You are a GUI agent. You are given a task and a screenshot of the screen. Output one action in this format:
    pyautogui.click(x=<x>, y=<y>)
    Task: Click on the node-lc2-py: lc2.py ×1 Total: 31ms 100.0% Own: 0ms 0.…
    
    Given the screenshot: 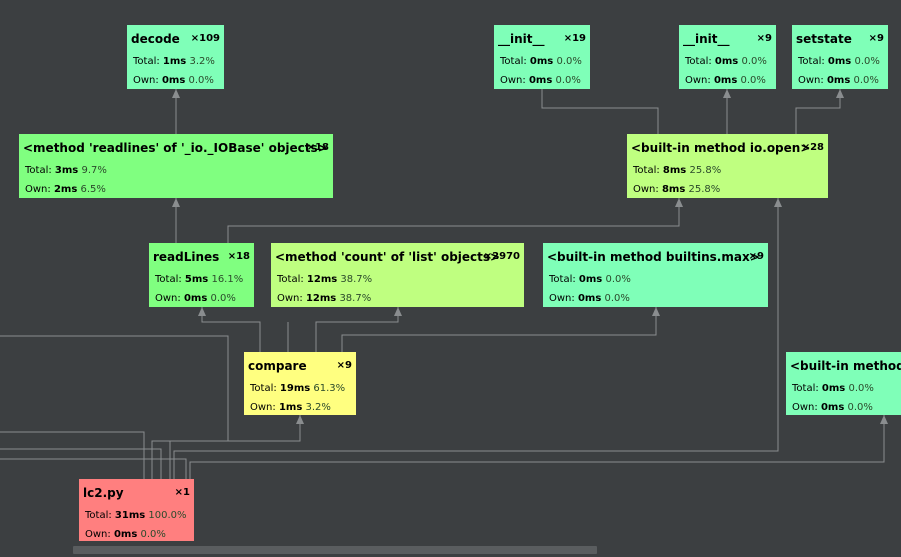 What is the action you would take?
    pyautogui.click(x=136, y=510)
    